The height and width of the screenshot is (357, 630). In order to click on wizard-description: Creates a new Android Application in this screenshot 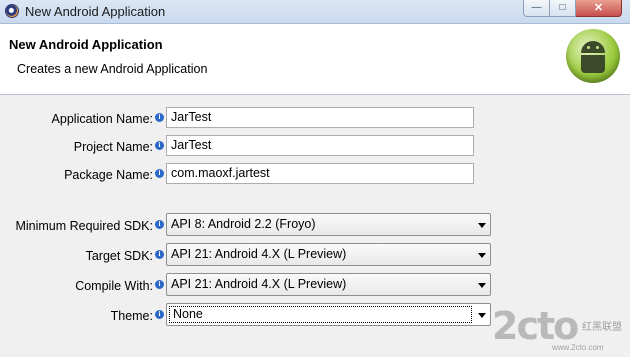, I will do `click(112, 69)`.